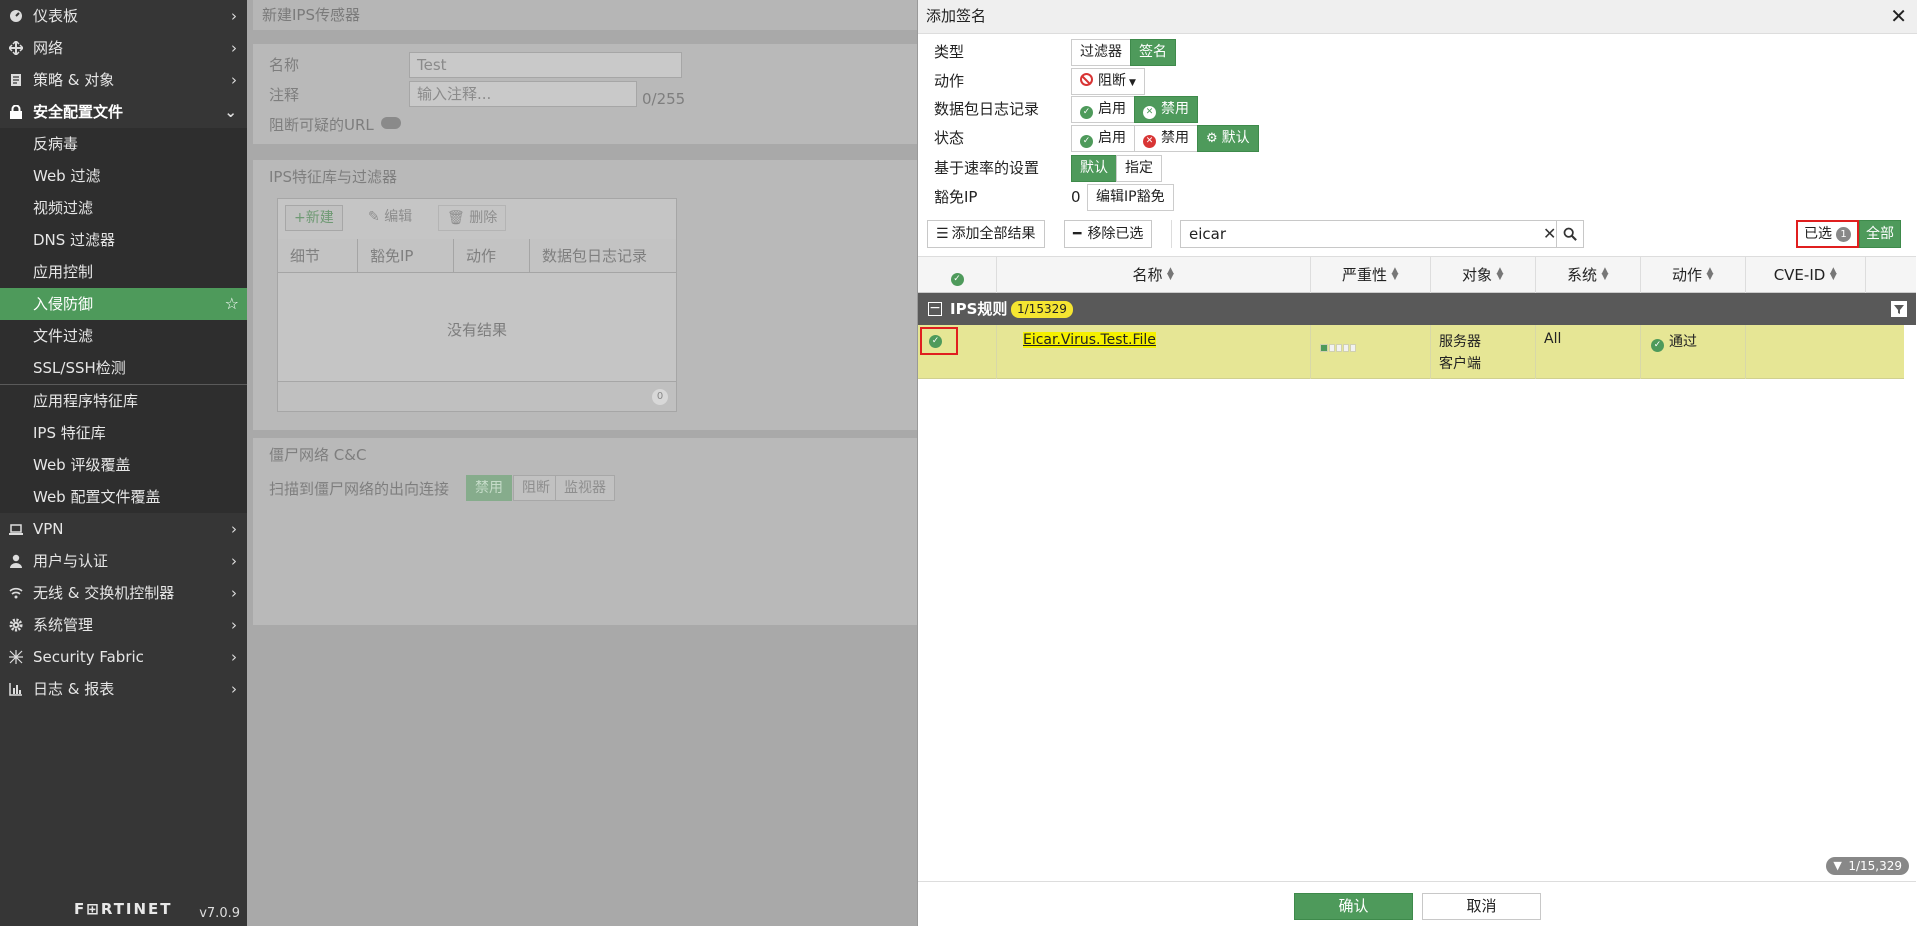  What do you see at coordinates (123, 625) in the screenshot?
I see `nav-system: 系统管理 ›` at bounding box center [123, 625].